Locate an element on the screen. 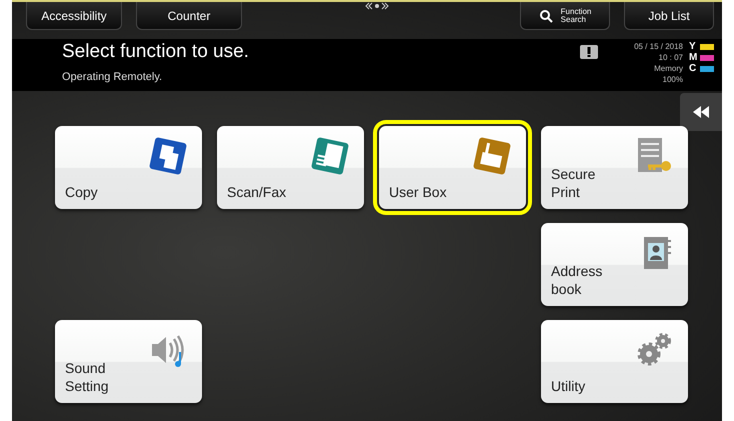 The image size is (734, 421). memory-label: Memory is located at coordinates (668, 68).